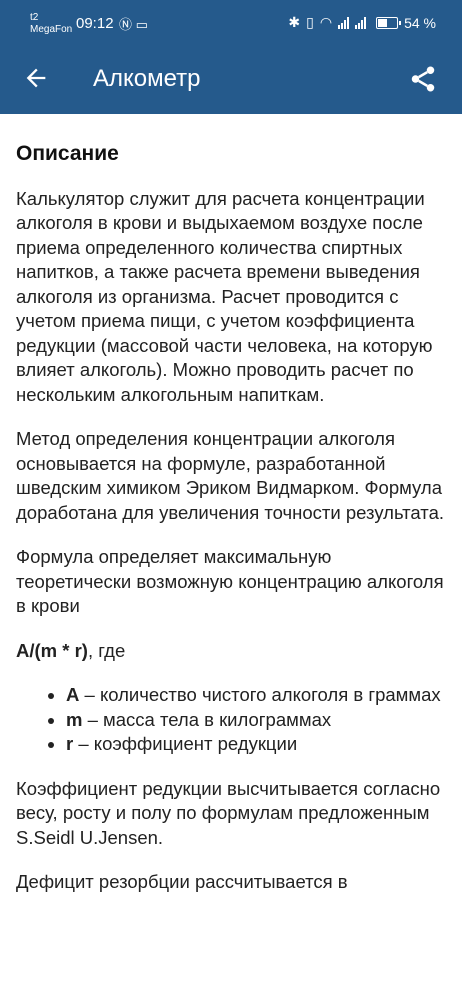 This screenshot has width=462, height=1000. What do you see at coordinates (231, 23) in the screenshot?
I see `status-bar: t2 MegaFon 09:12 Ⓝ ▭ ✱ ▯ ◠ 54 %` at bounding box center [231, 23].